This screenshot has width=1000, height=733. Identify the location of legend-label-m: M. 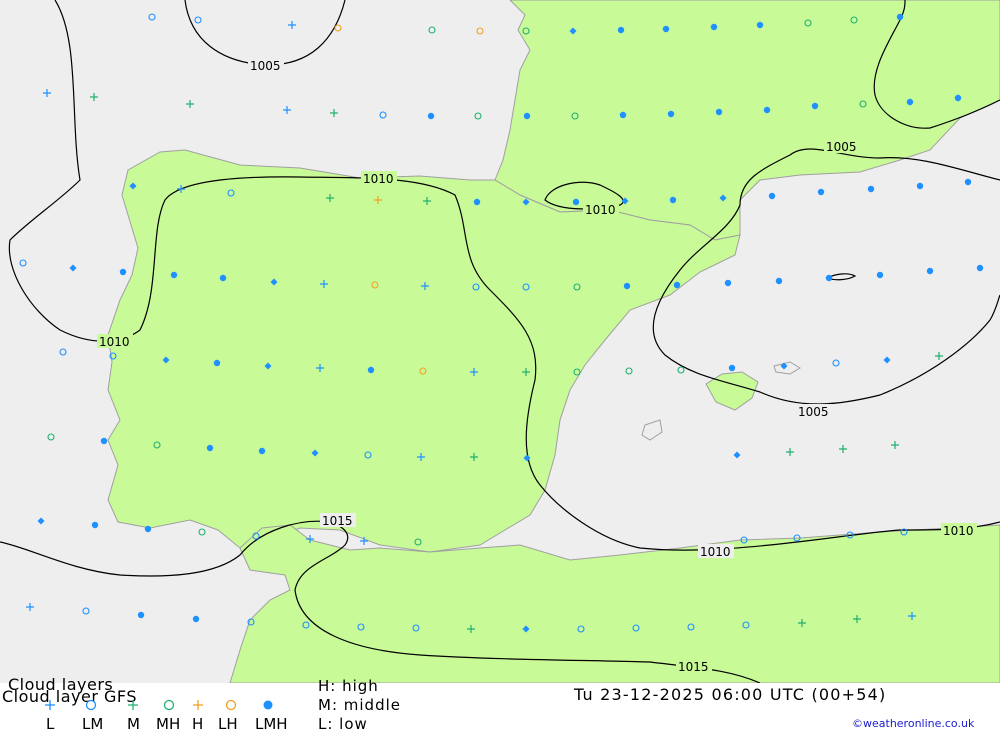
(133, 724).